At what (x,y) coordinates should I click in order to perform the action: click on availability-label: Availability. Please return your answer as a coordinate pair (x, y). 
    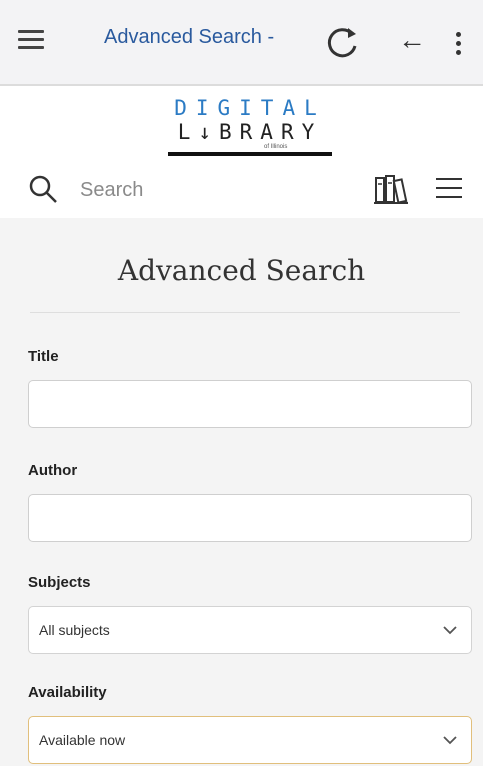
    Looking at the image, I should click on (67, 692).